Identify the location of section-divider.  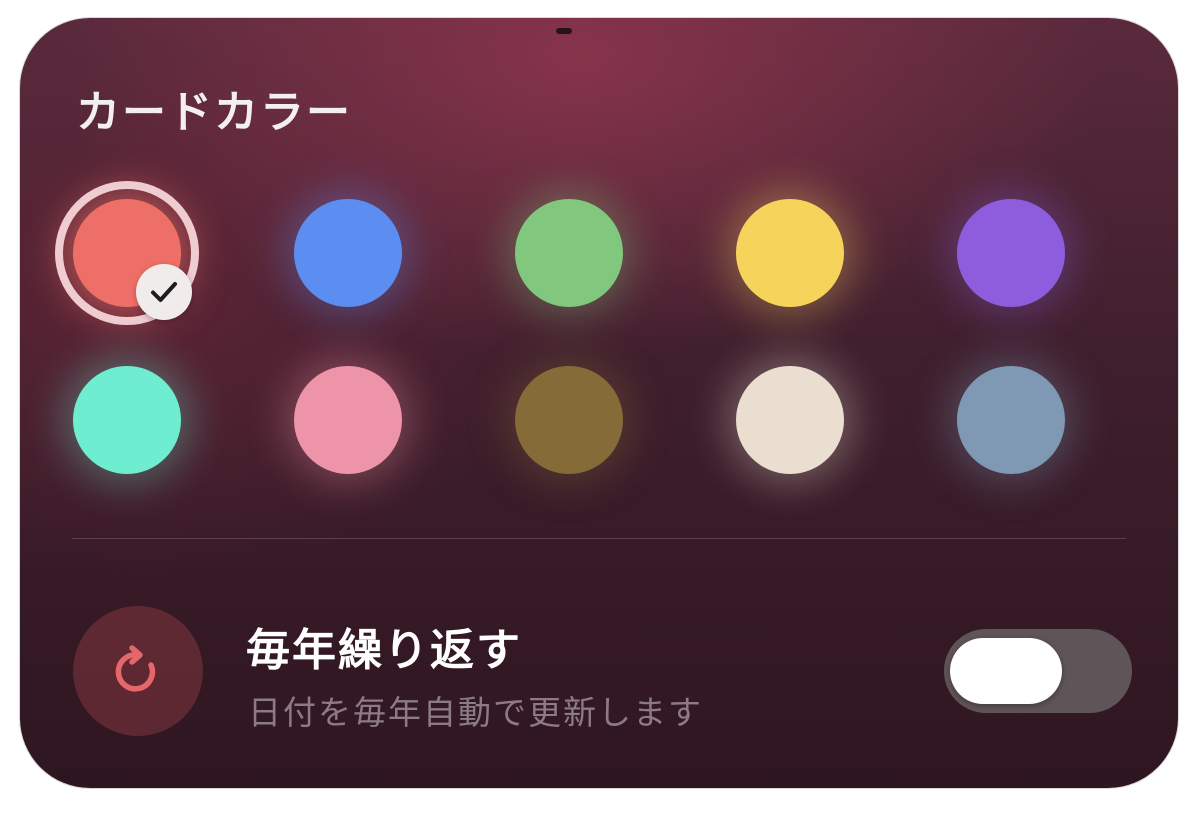
(599, 538).